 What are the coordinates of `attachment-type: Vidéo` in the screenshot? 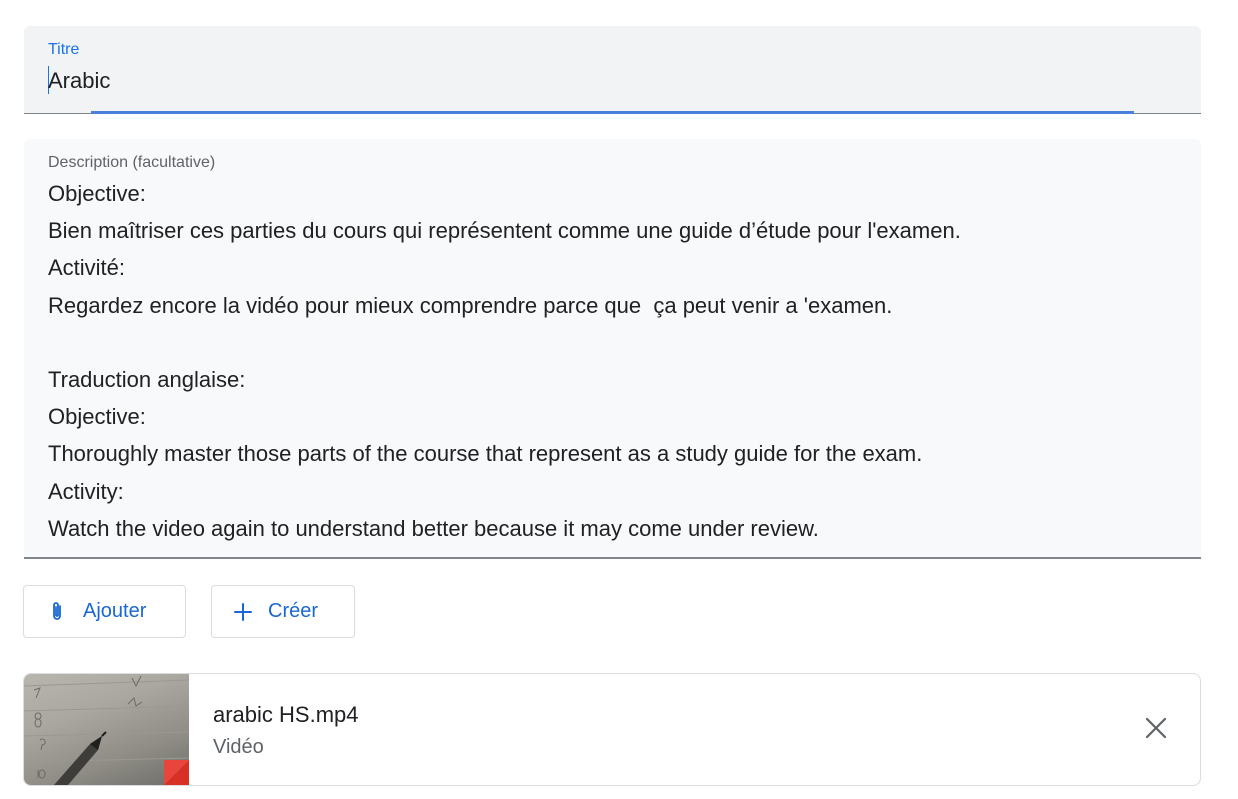 It's located at (238, 747).